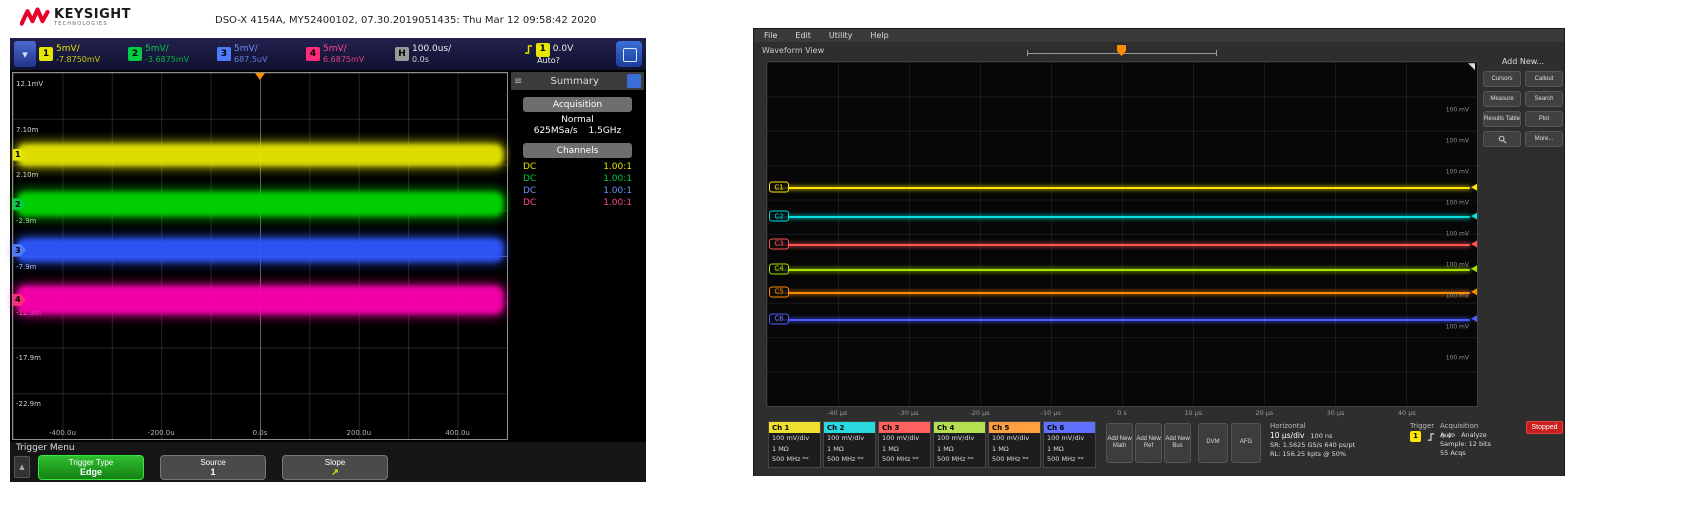  I want to click on y-axis-label: 2.10m, so click(27, 175).